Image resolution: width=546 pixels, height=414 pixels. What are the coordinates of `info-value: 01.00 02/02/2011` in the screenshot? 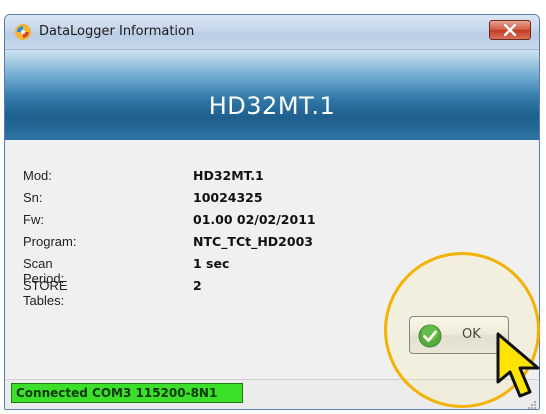 It's located at (254, 219).